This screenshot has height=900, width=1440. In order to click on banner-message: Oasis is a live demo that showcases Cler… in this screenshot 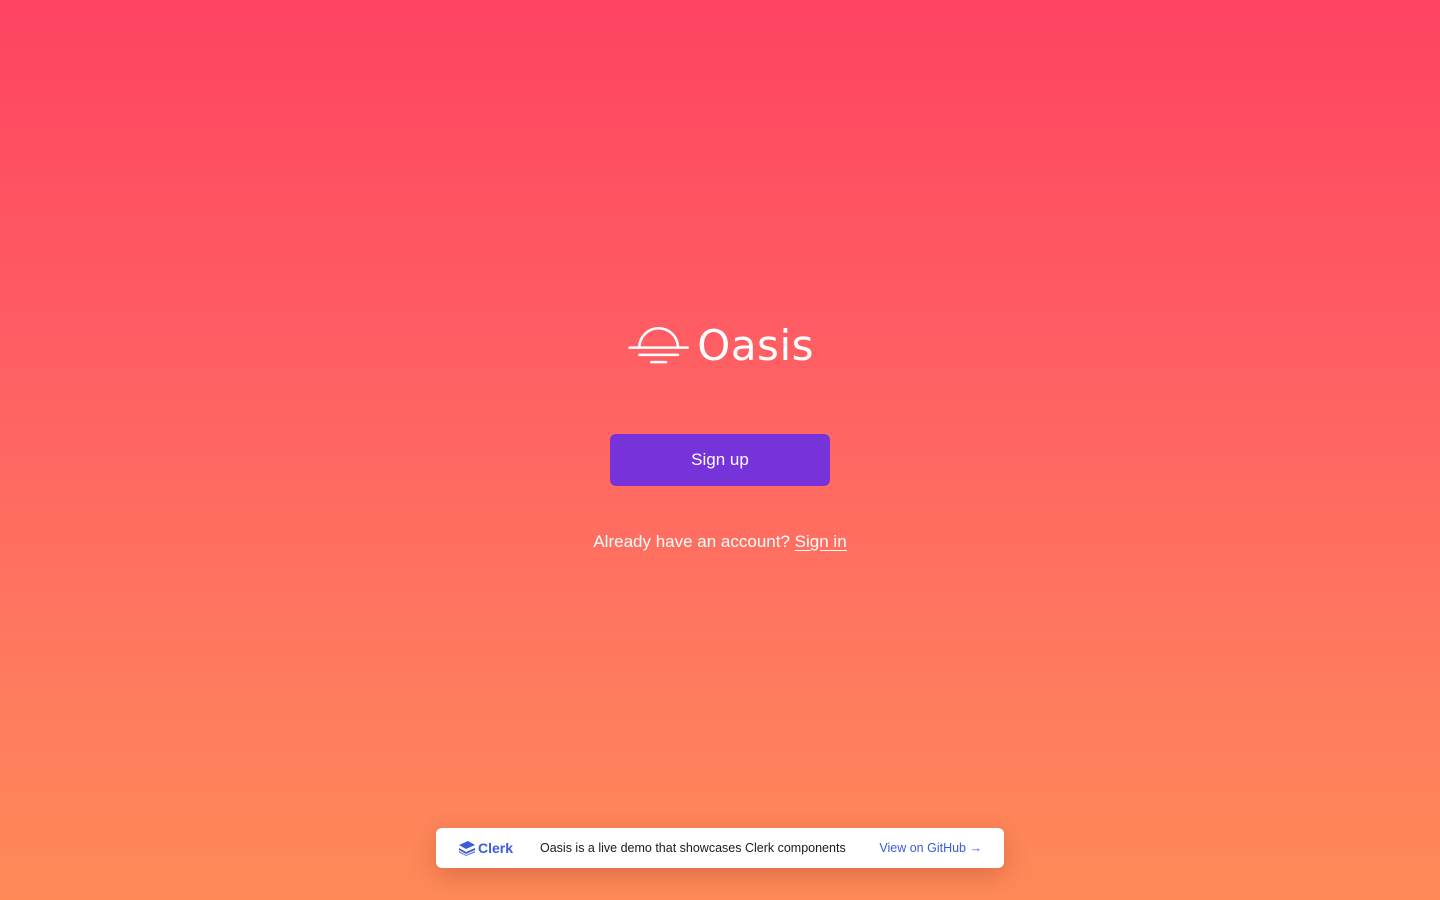, I will do `click(693, 848)`.